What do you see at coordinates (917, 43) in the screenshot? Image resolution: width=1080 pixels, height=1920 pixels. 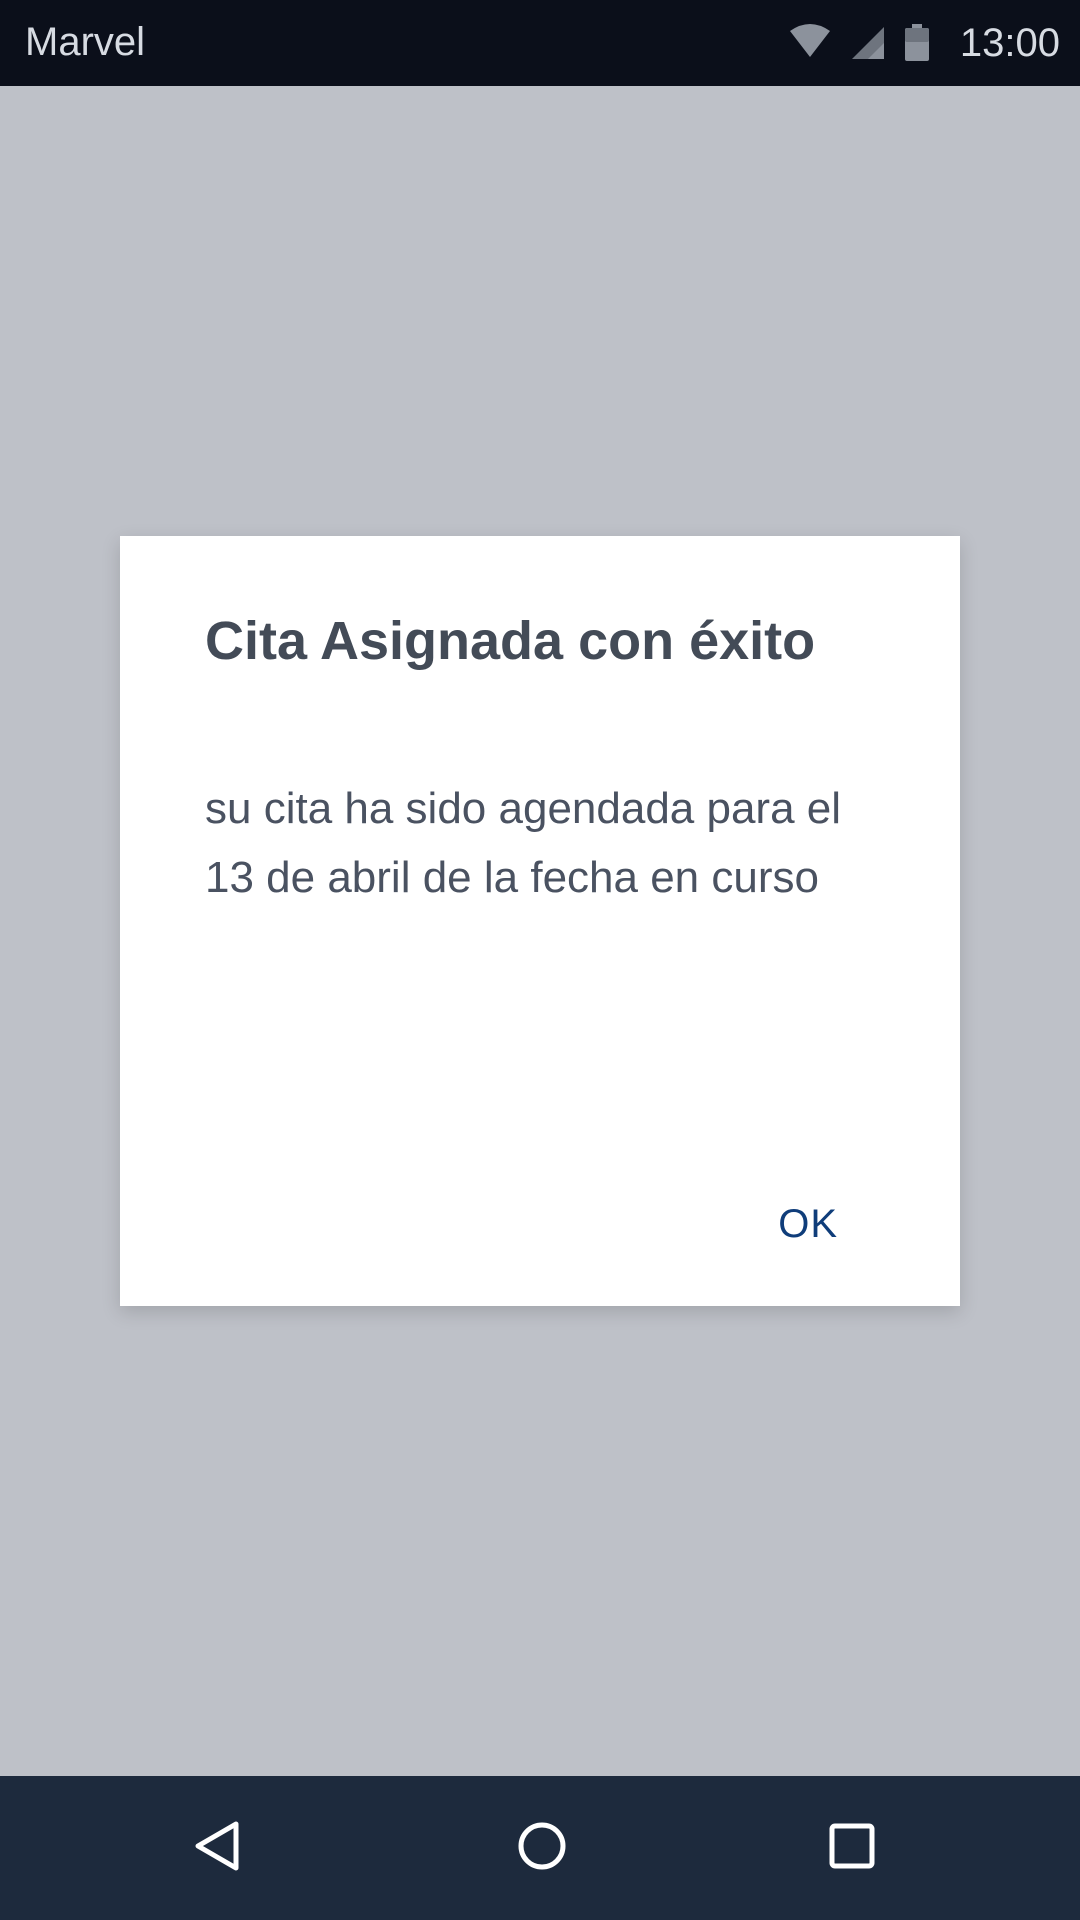 I see `battery-icon` at bounding box center [917, 43].